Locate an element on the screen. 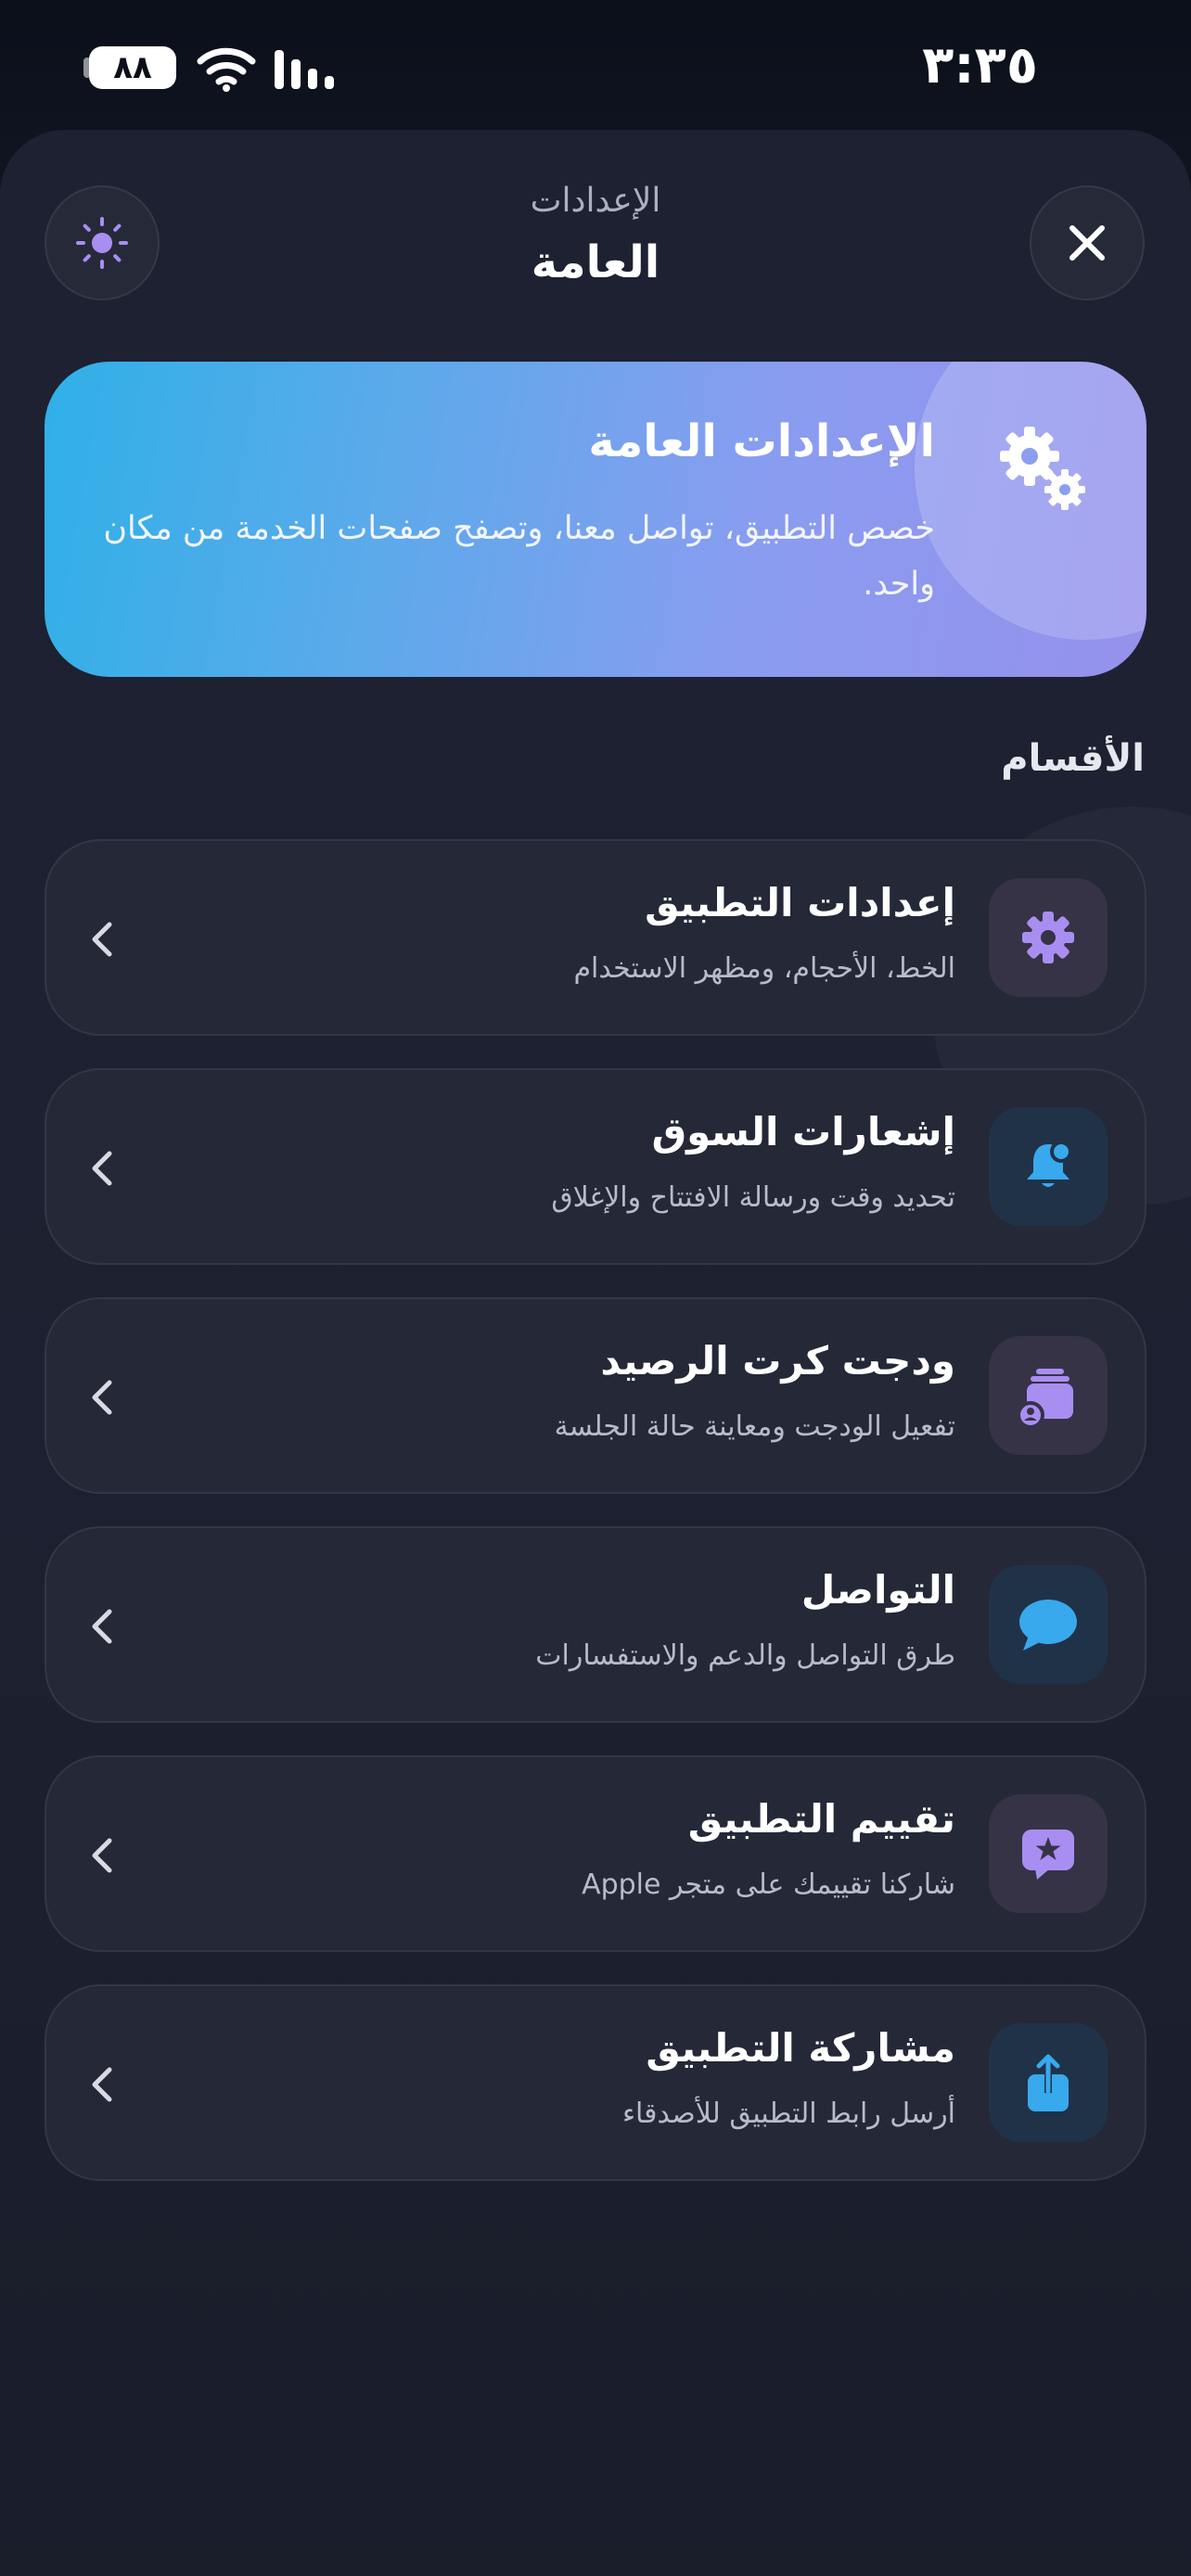  close-icon is located at coordinates (1087, 243).